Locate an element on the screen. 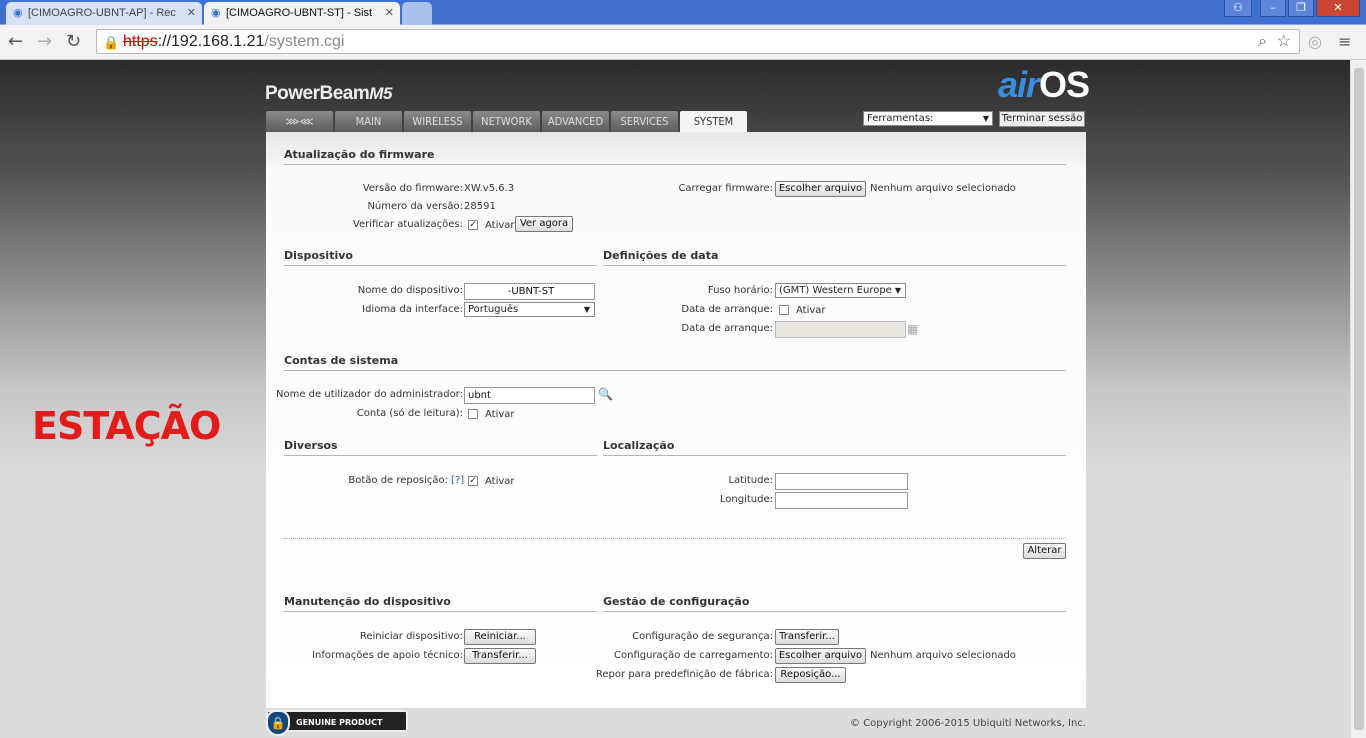 The image size is (1366, 738). device-name-label: Nome do dispositivo: is located at coordinates (410, 290).